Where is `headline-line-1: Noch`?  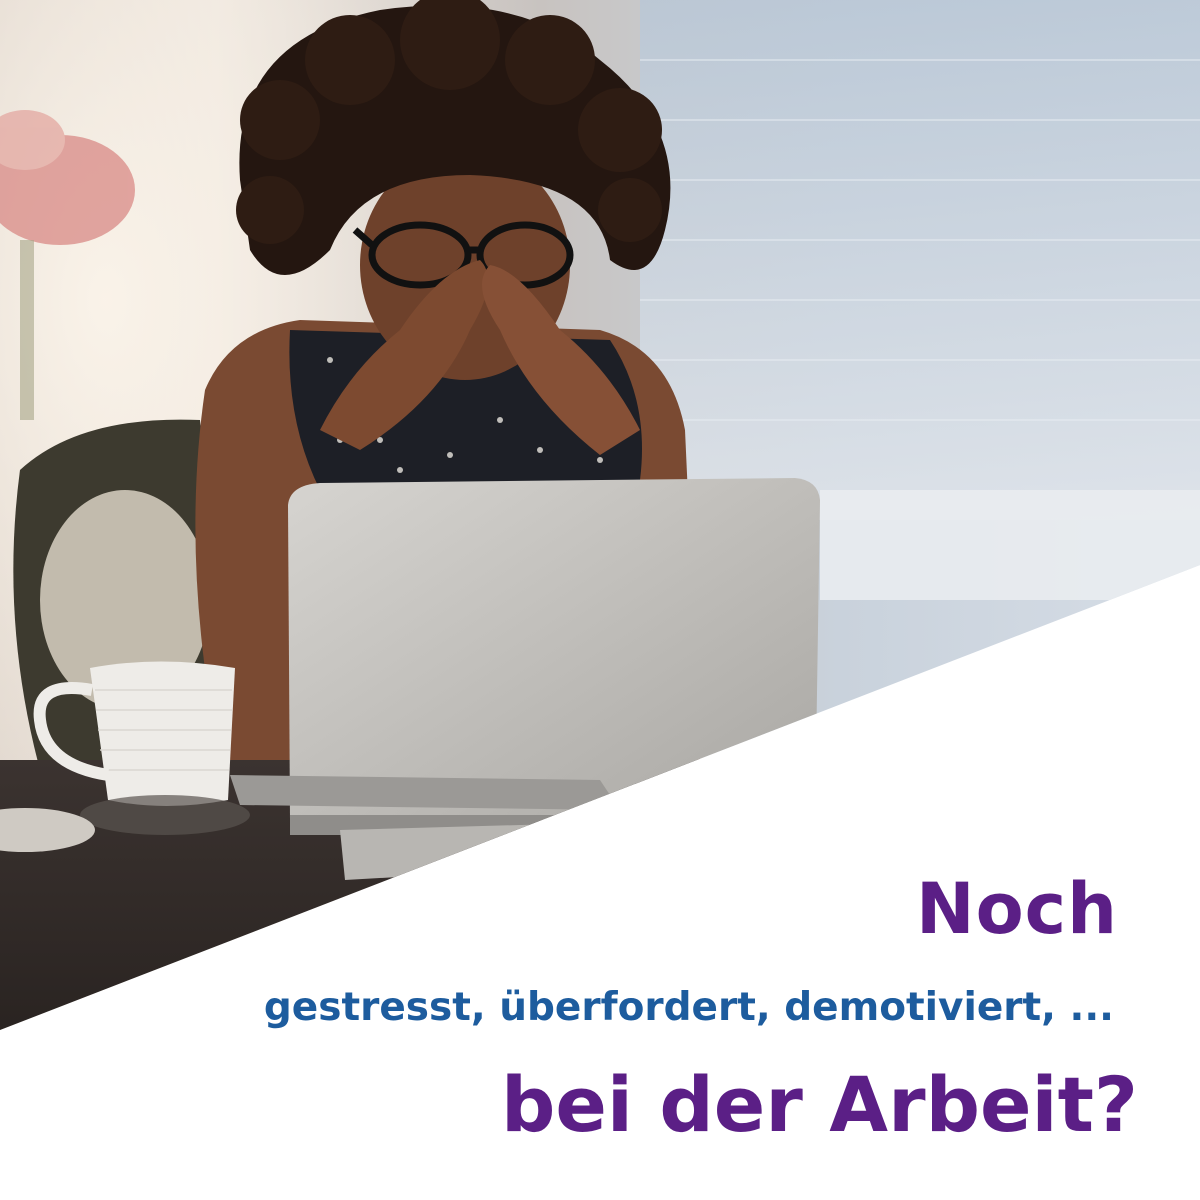 headline-line-1: Noch is located at coordinates (1016, 909).